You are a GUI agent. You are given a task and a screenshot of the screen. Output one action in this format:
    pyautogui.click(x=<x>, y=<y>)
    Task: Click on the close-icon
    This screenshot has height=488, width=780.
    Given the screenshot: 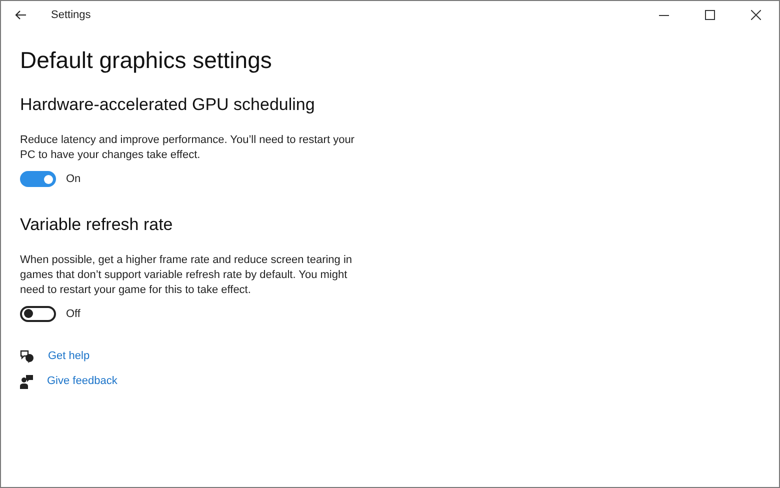 What is the action you would take?
    pyautogui.click(x=756, y=15)
    